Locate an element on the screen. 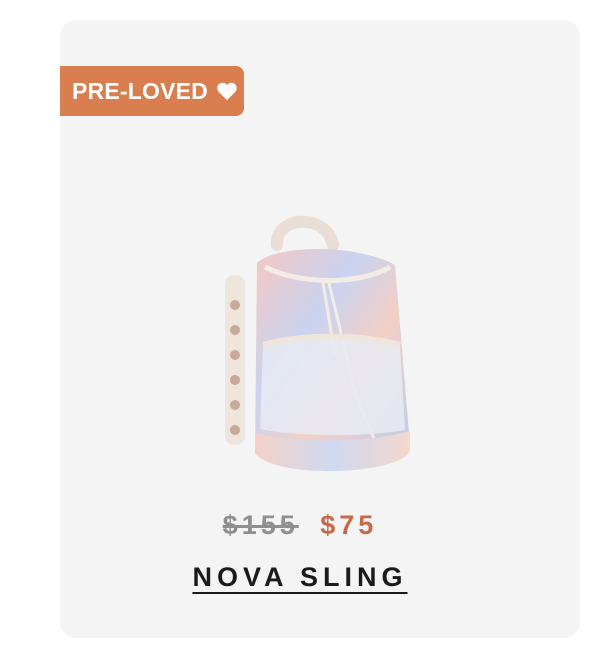  product-title: NOVA SLING is located at coordinates (300, 577).